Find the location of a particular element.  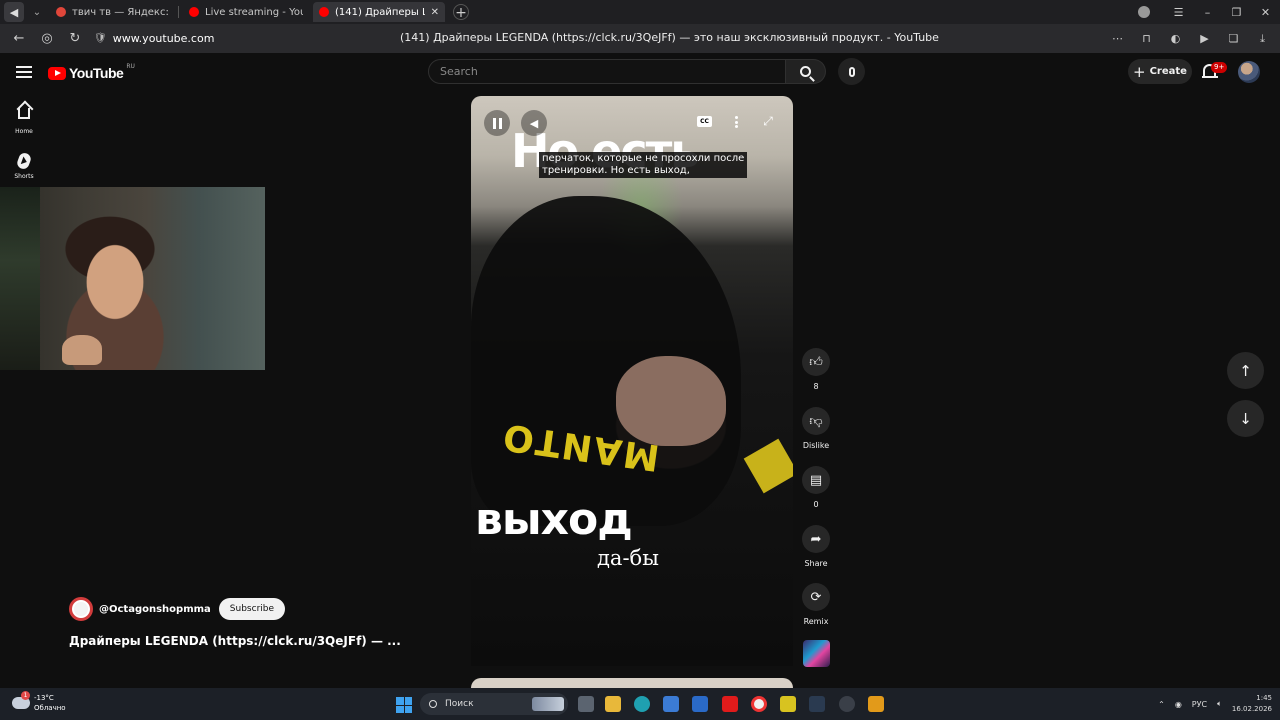

comment-icon: ▤ is located at coordinates (816, 480).